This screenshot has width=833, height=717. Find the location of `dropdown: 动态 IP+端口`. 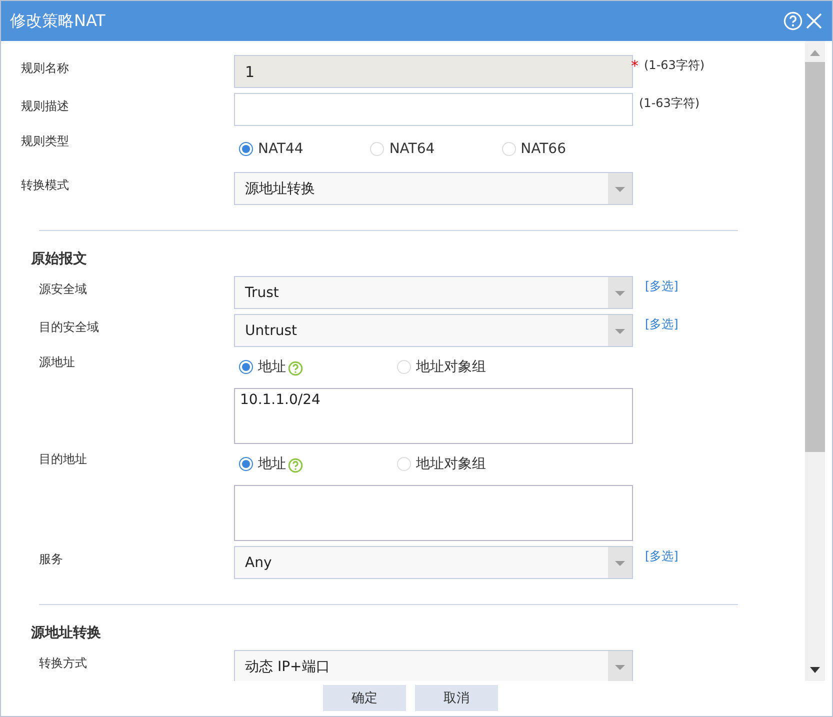

dropdown: 动态 IP+端口 is located at coordinates (433, 665).